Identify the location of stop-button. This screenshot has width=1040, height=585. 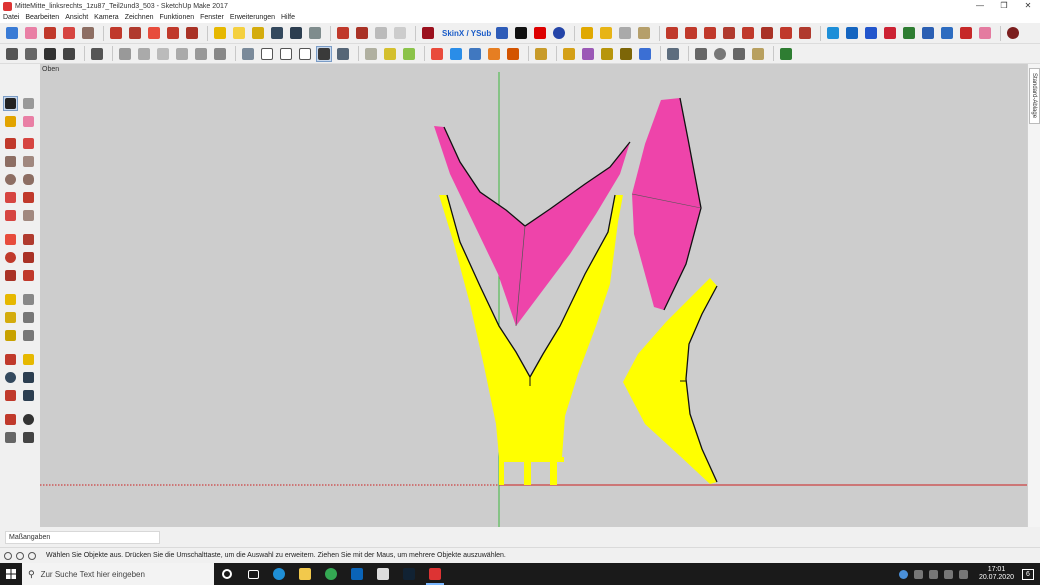
(540, 33).